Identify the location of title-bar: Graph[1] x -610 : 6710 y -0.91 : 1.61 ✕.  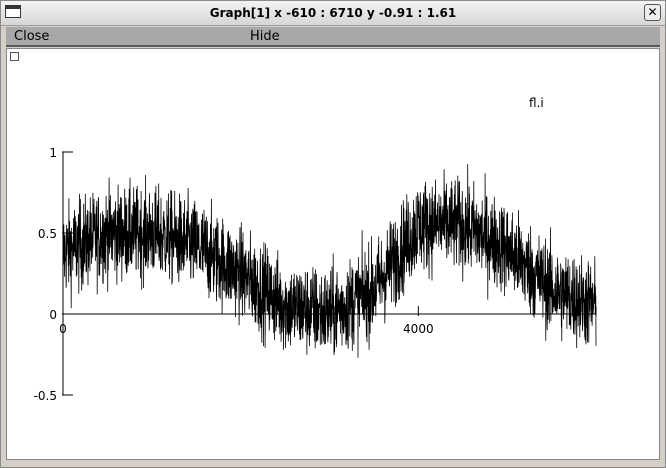
(333, 13).